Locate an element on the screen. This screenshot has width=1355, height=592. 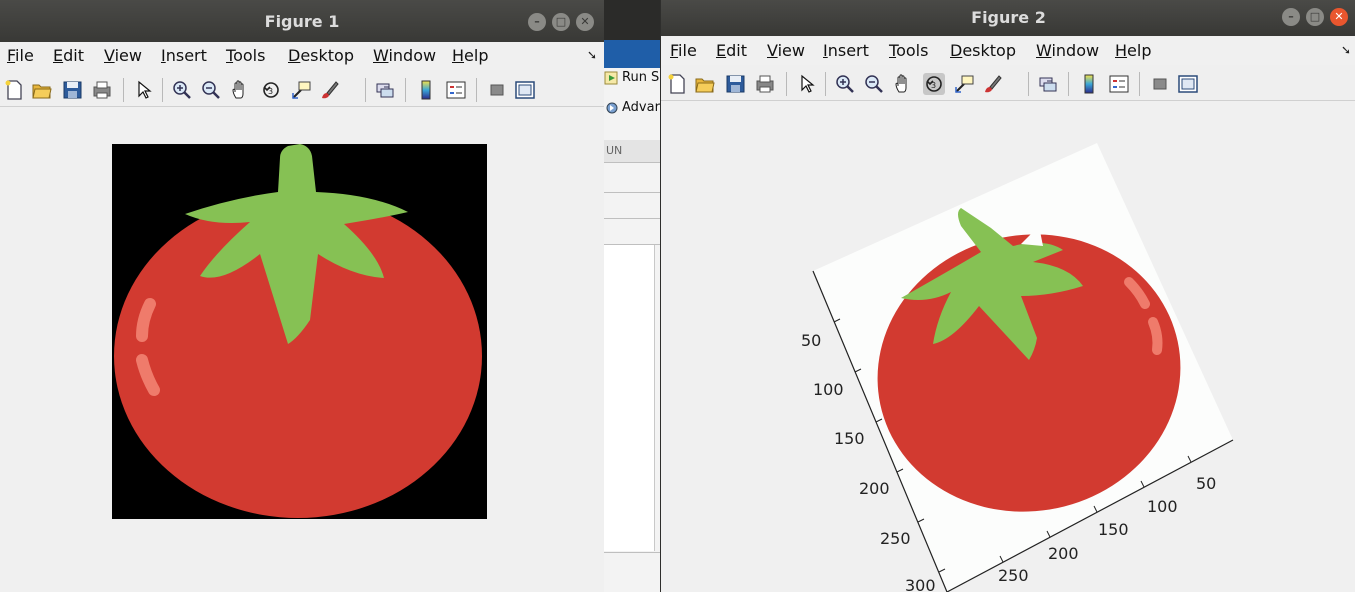
figure1-toolbar: 3 is located at coordinates (302, 117).